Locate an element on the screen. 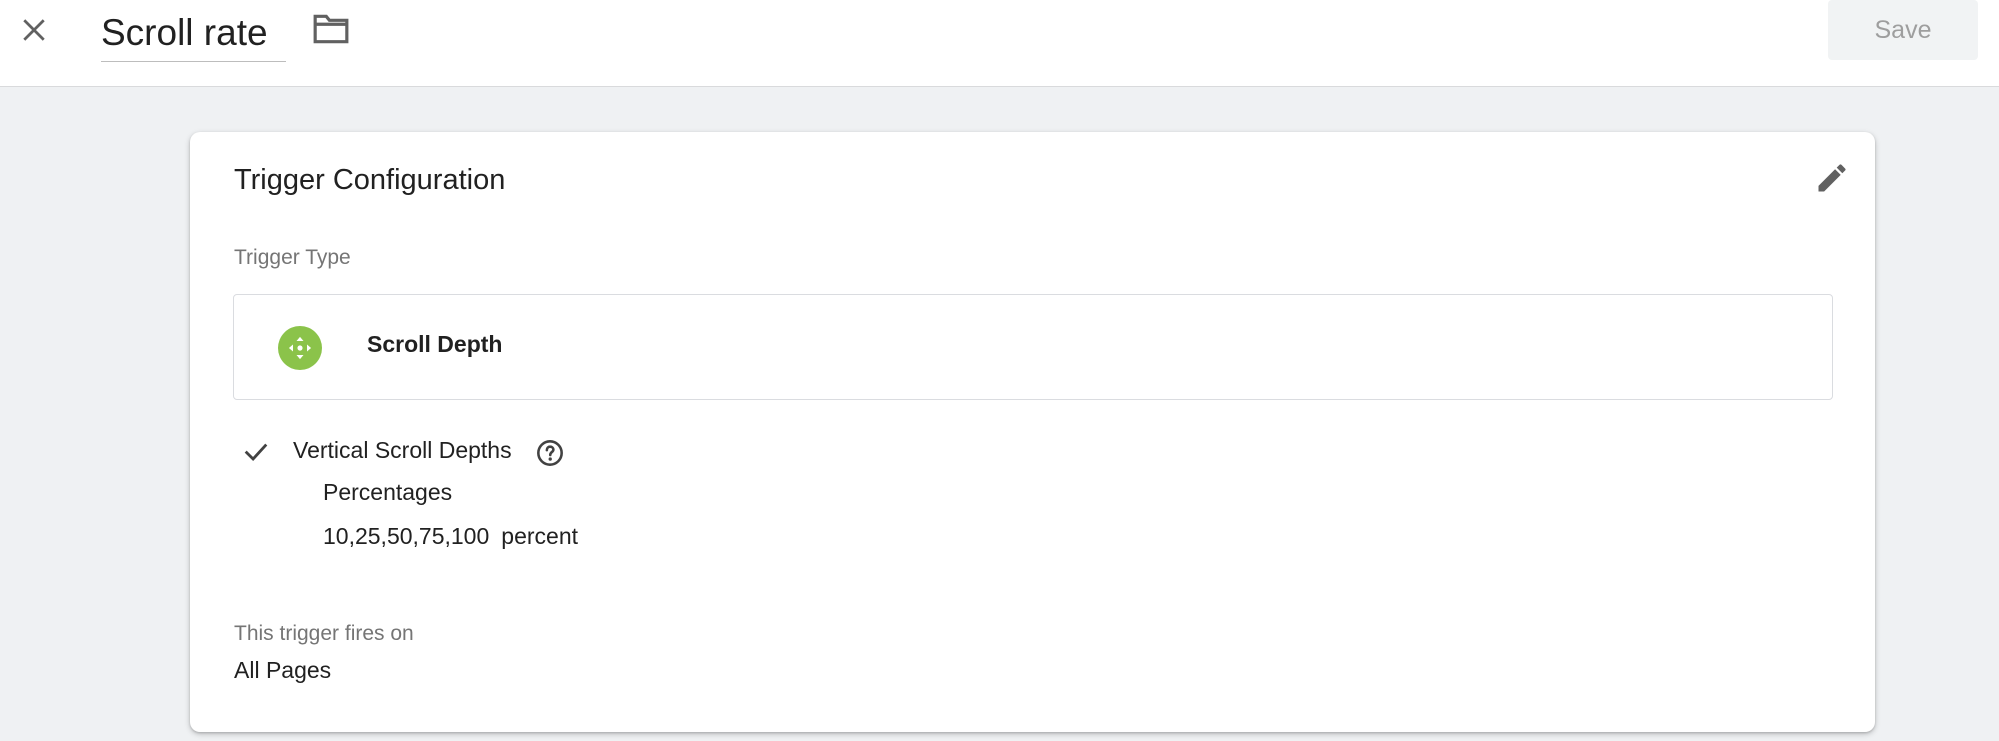 This screenshot has height=741, width=1999. pencil-icon is located at coordinates (1832, 178).